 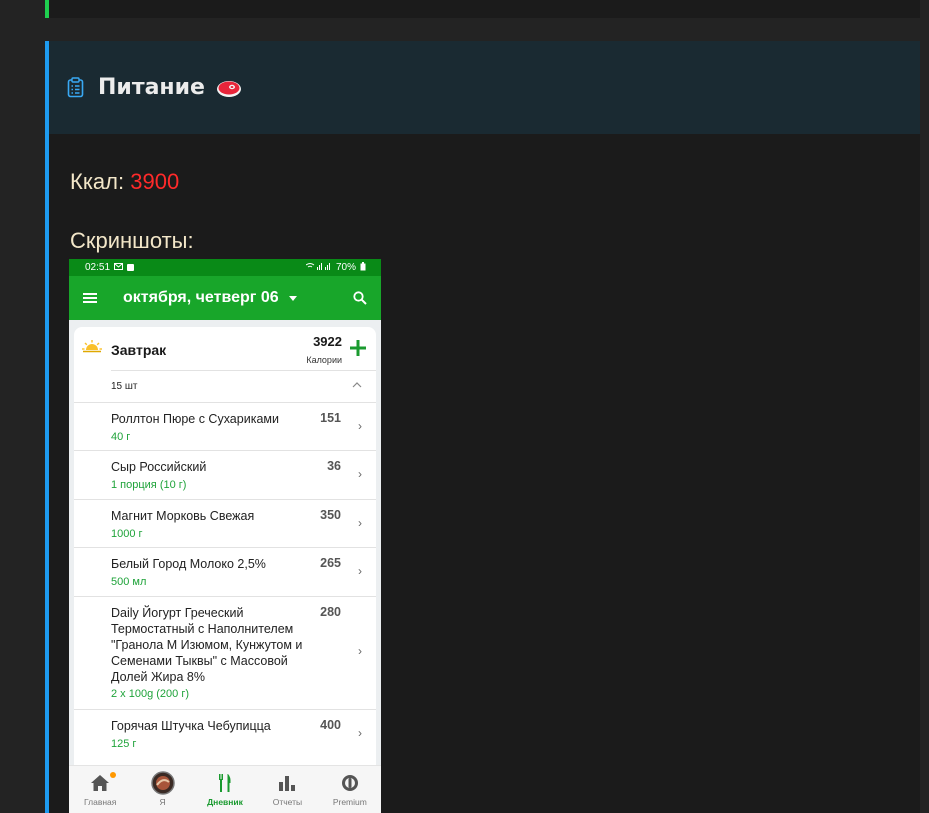 What do you see at coordinates (125, 181) in the screenshot?
I see `kcal-line: Ккал: 3900` at bounding box center [125, 181].